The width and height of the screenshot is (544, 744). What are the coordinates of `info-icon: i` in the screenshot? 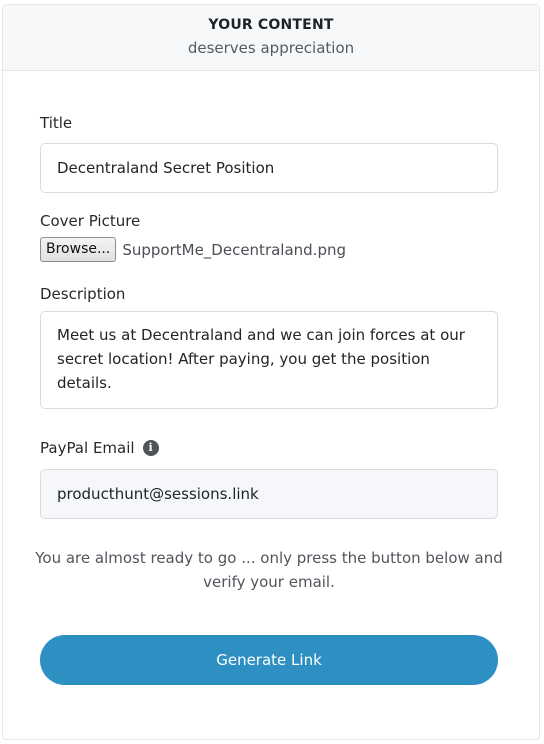 It's located at (150, 447).